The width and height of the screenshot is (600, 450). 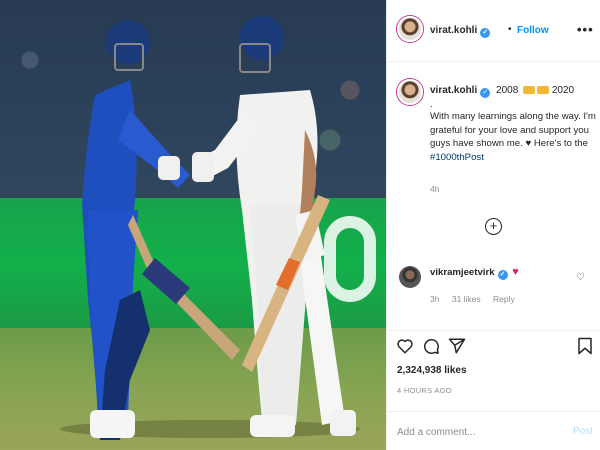 What do you see at coordinates (431, 346) in the screenshot?
I see `comment-icon` at bounding box center [431, 346].